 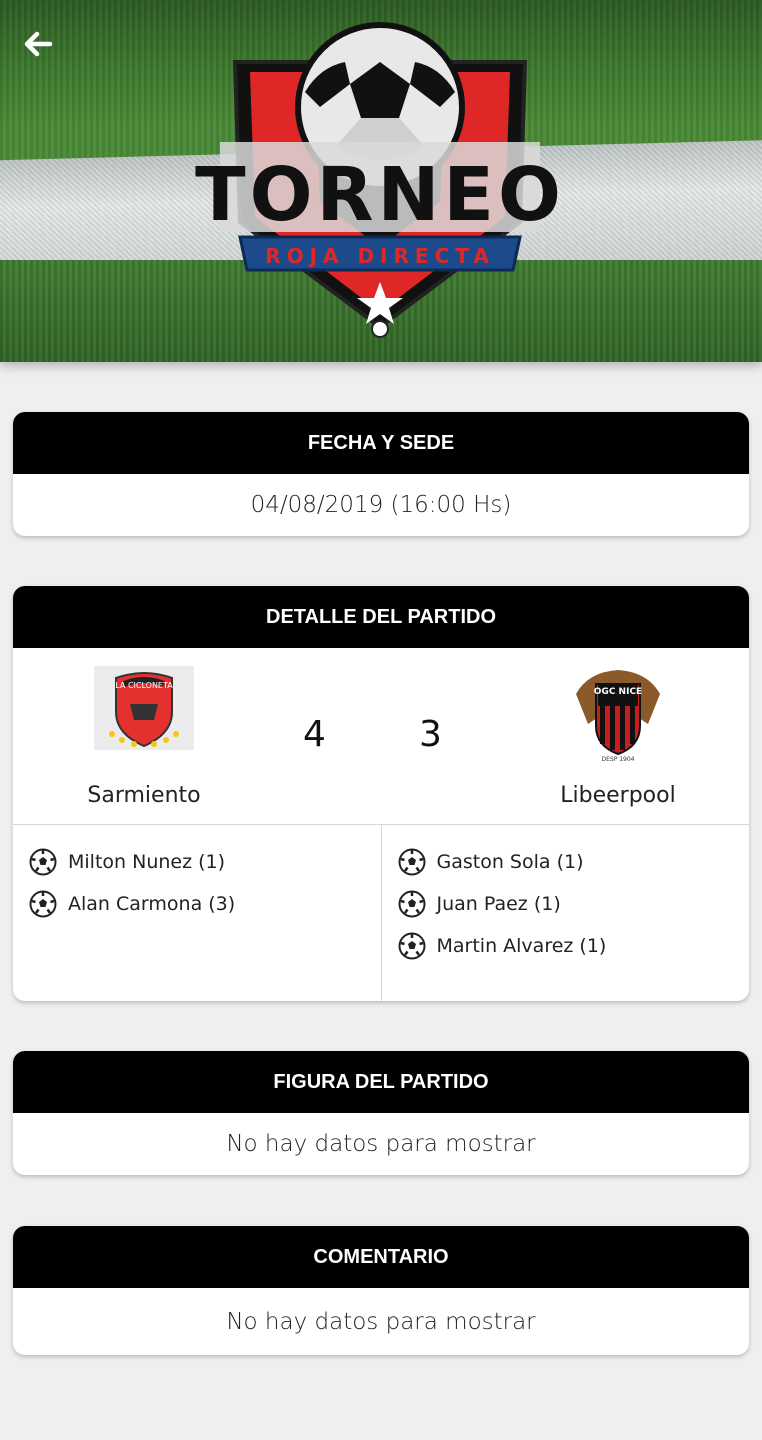 I want to click on away-team: OGC NICE DESP 1904 Libeerpool, so click(x=618, y=736).